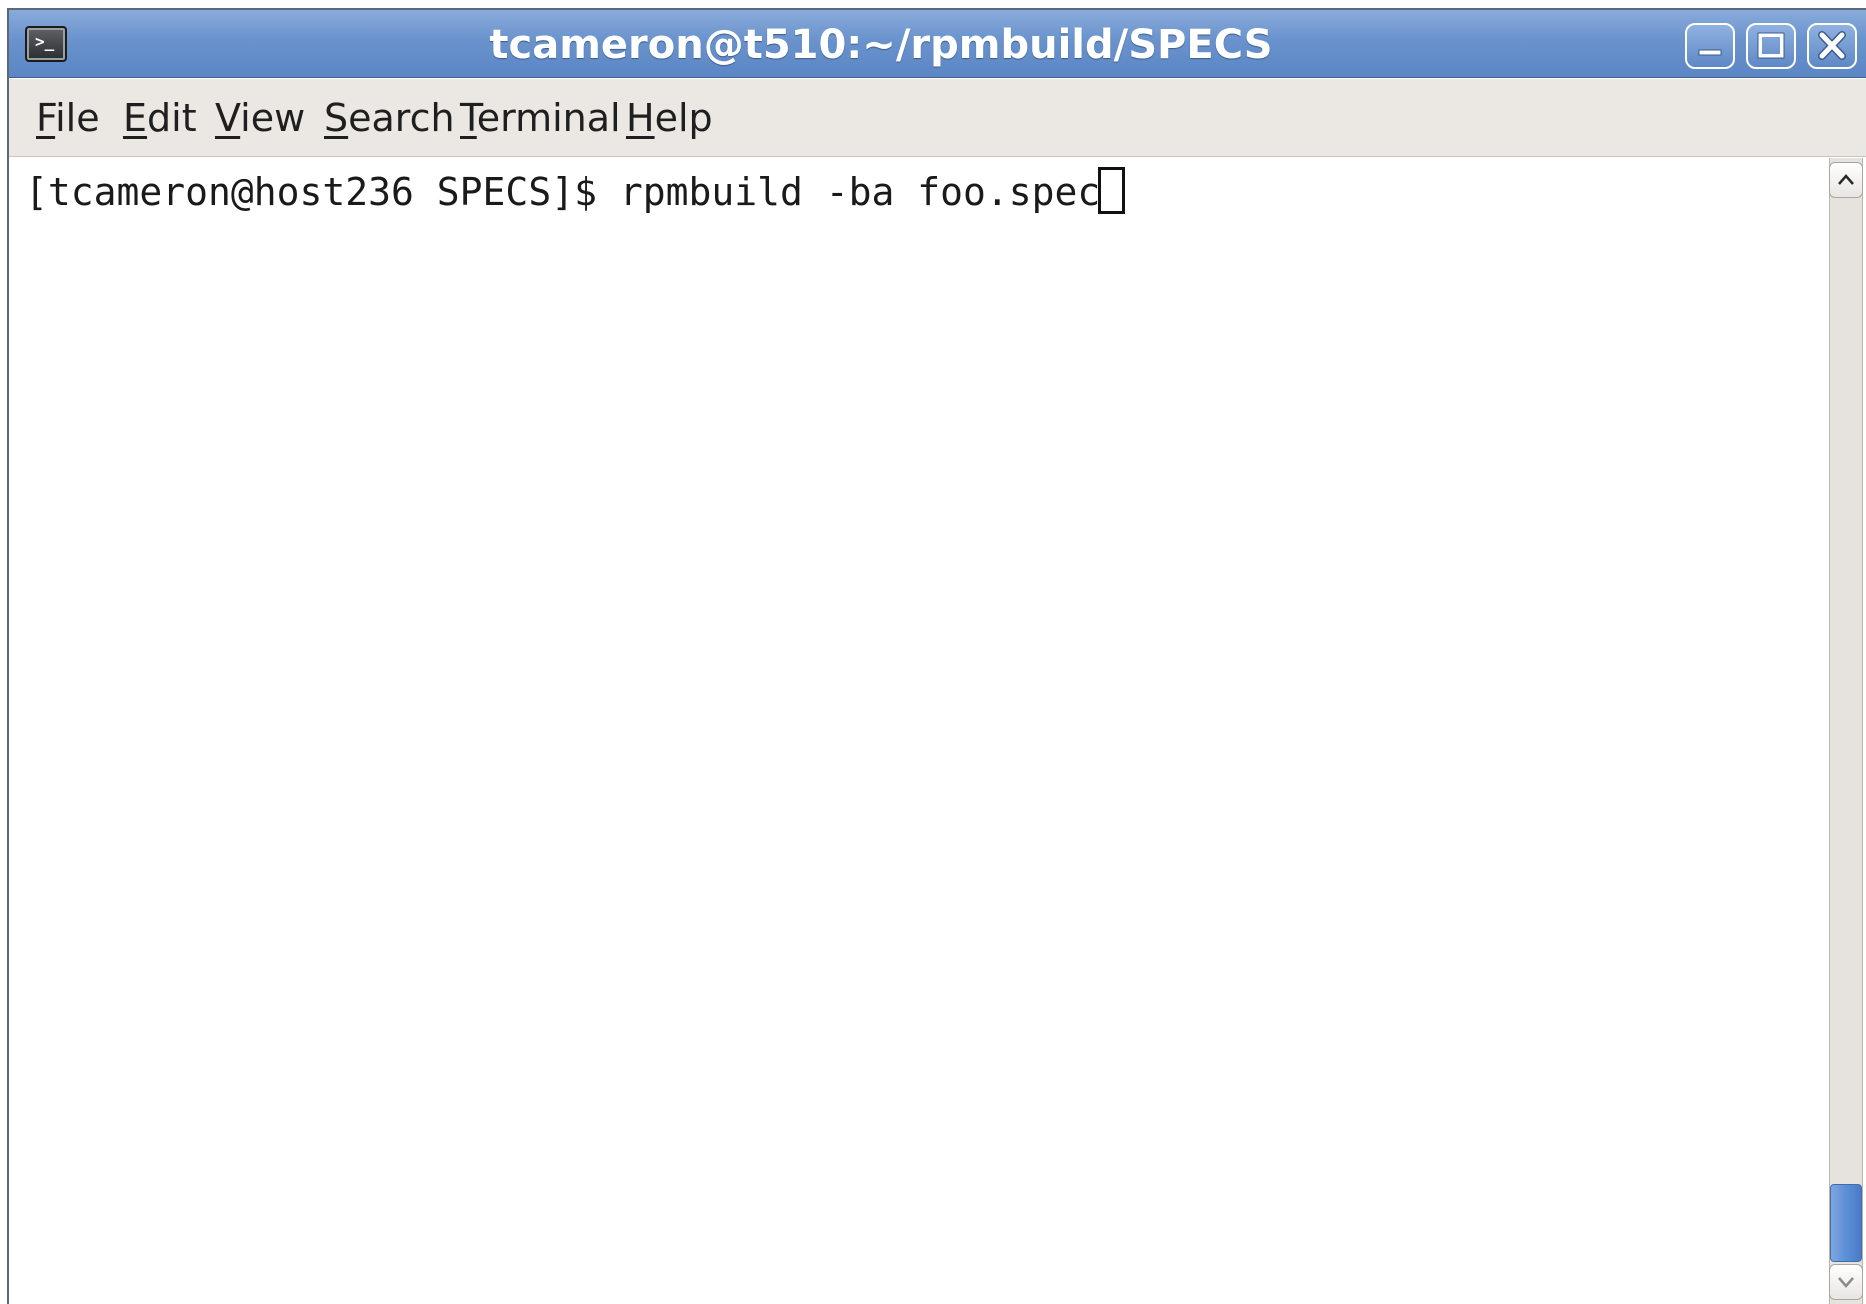 The image size is (1866, 1304). I want to click on maximize-button, so click(1771, 46).